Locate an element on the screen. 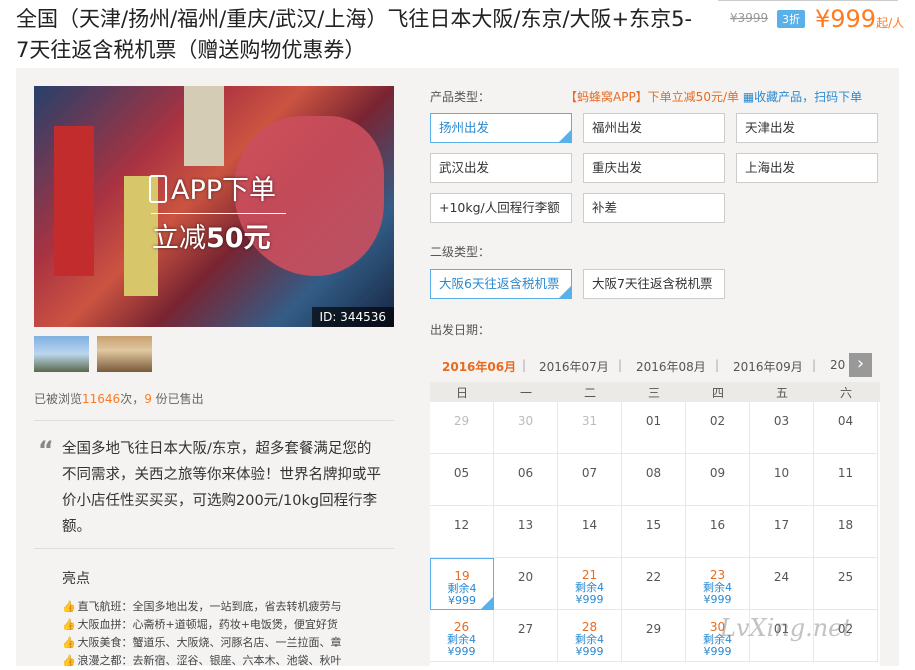 Image resolution: width=915 pixels, height=670 pixels. option-tianjin: 天津出发 is located at coordinates (807, 128).